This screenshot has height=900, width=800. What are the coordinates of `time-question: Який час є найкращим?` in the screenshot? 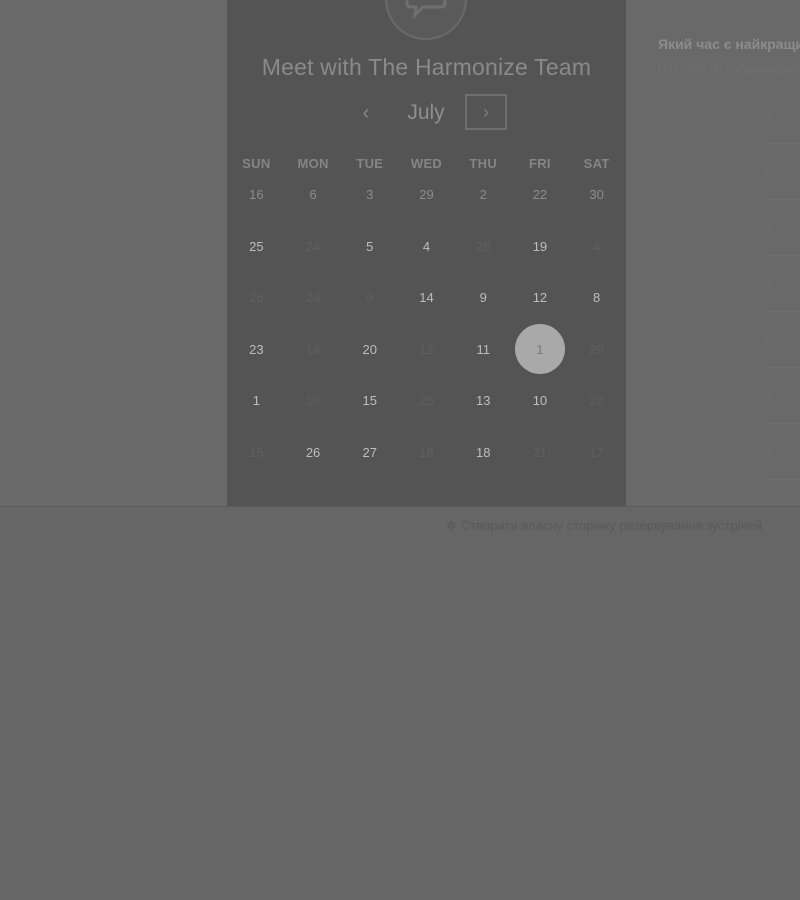 It's located at (729, 44).